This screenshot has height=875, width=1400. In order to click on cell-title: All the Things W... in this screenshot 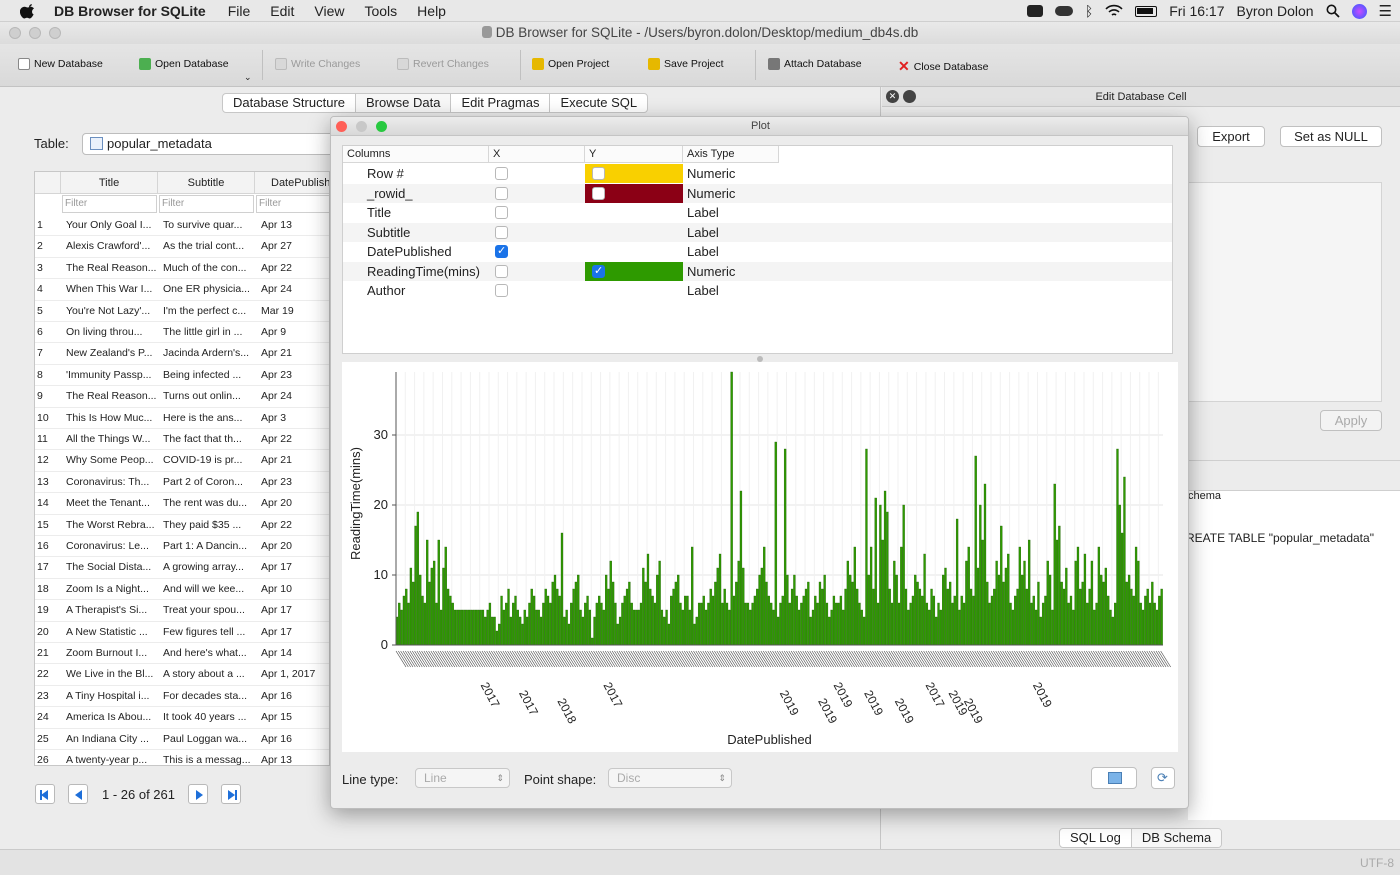, I will do `click(111, 439)`.